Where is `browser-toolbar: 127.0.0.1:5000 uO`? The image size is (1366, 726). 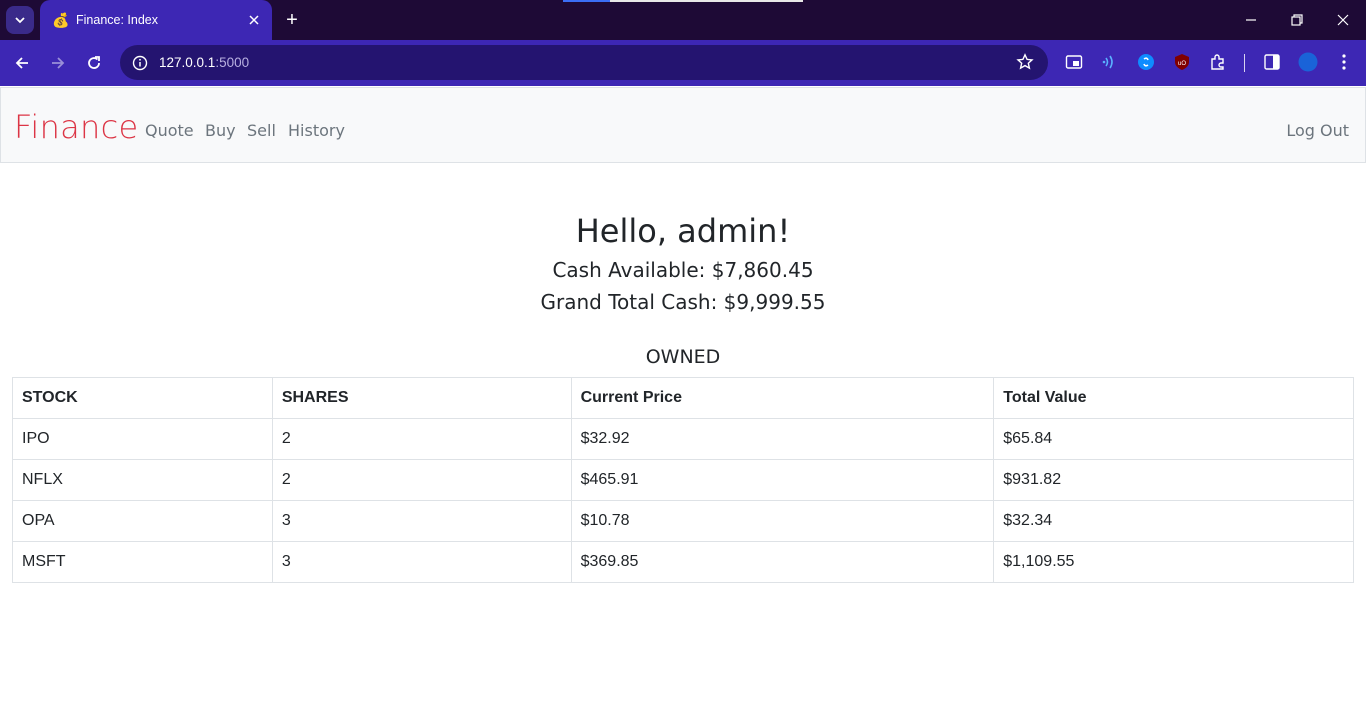
browser-toolbar: 127.0.0.1:5000 uO is located at coordinates (683, 63).